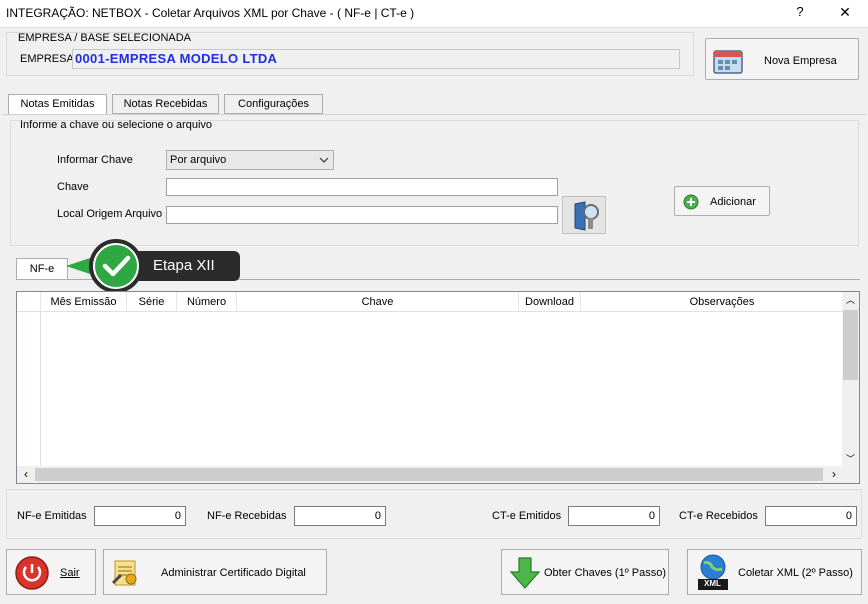 Image resolution: width=868 pixels, height=604 pixels. I want to click on obter-chaves-label: Obter Chaves (1º Passo), so click(605, 573).